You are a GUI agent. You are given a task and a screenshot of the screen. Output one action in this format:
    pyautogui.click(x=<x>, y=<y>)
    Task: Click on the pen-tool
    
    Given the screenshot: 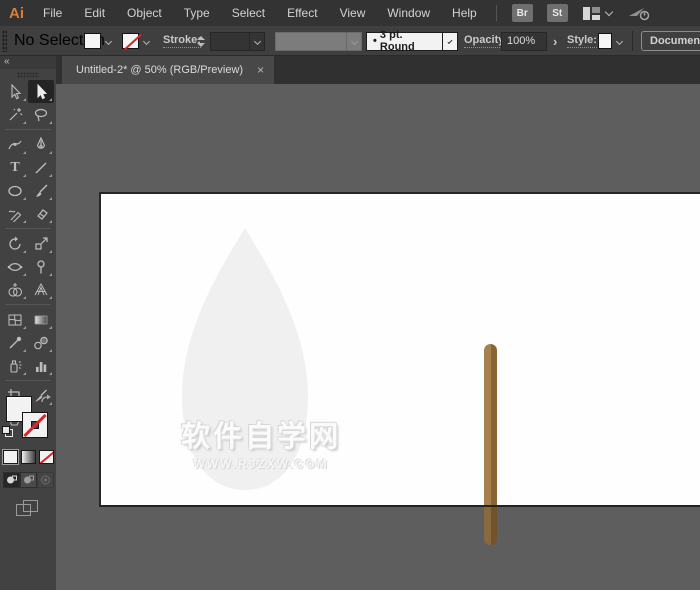 What is the action you would take?
    pyautogui.click(x=41, y=144)
    